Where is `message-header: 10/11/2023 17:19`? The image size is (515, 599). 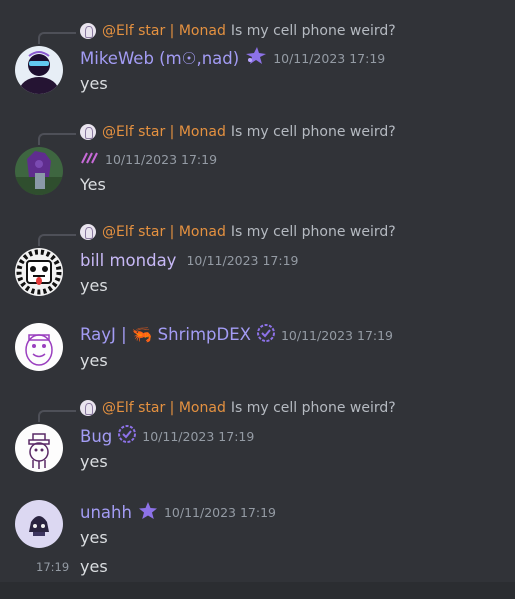 message-header: 10/11/2023 17:19 is located at coordinates (148, 159).